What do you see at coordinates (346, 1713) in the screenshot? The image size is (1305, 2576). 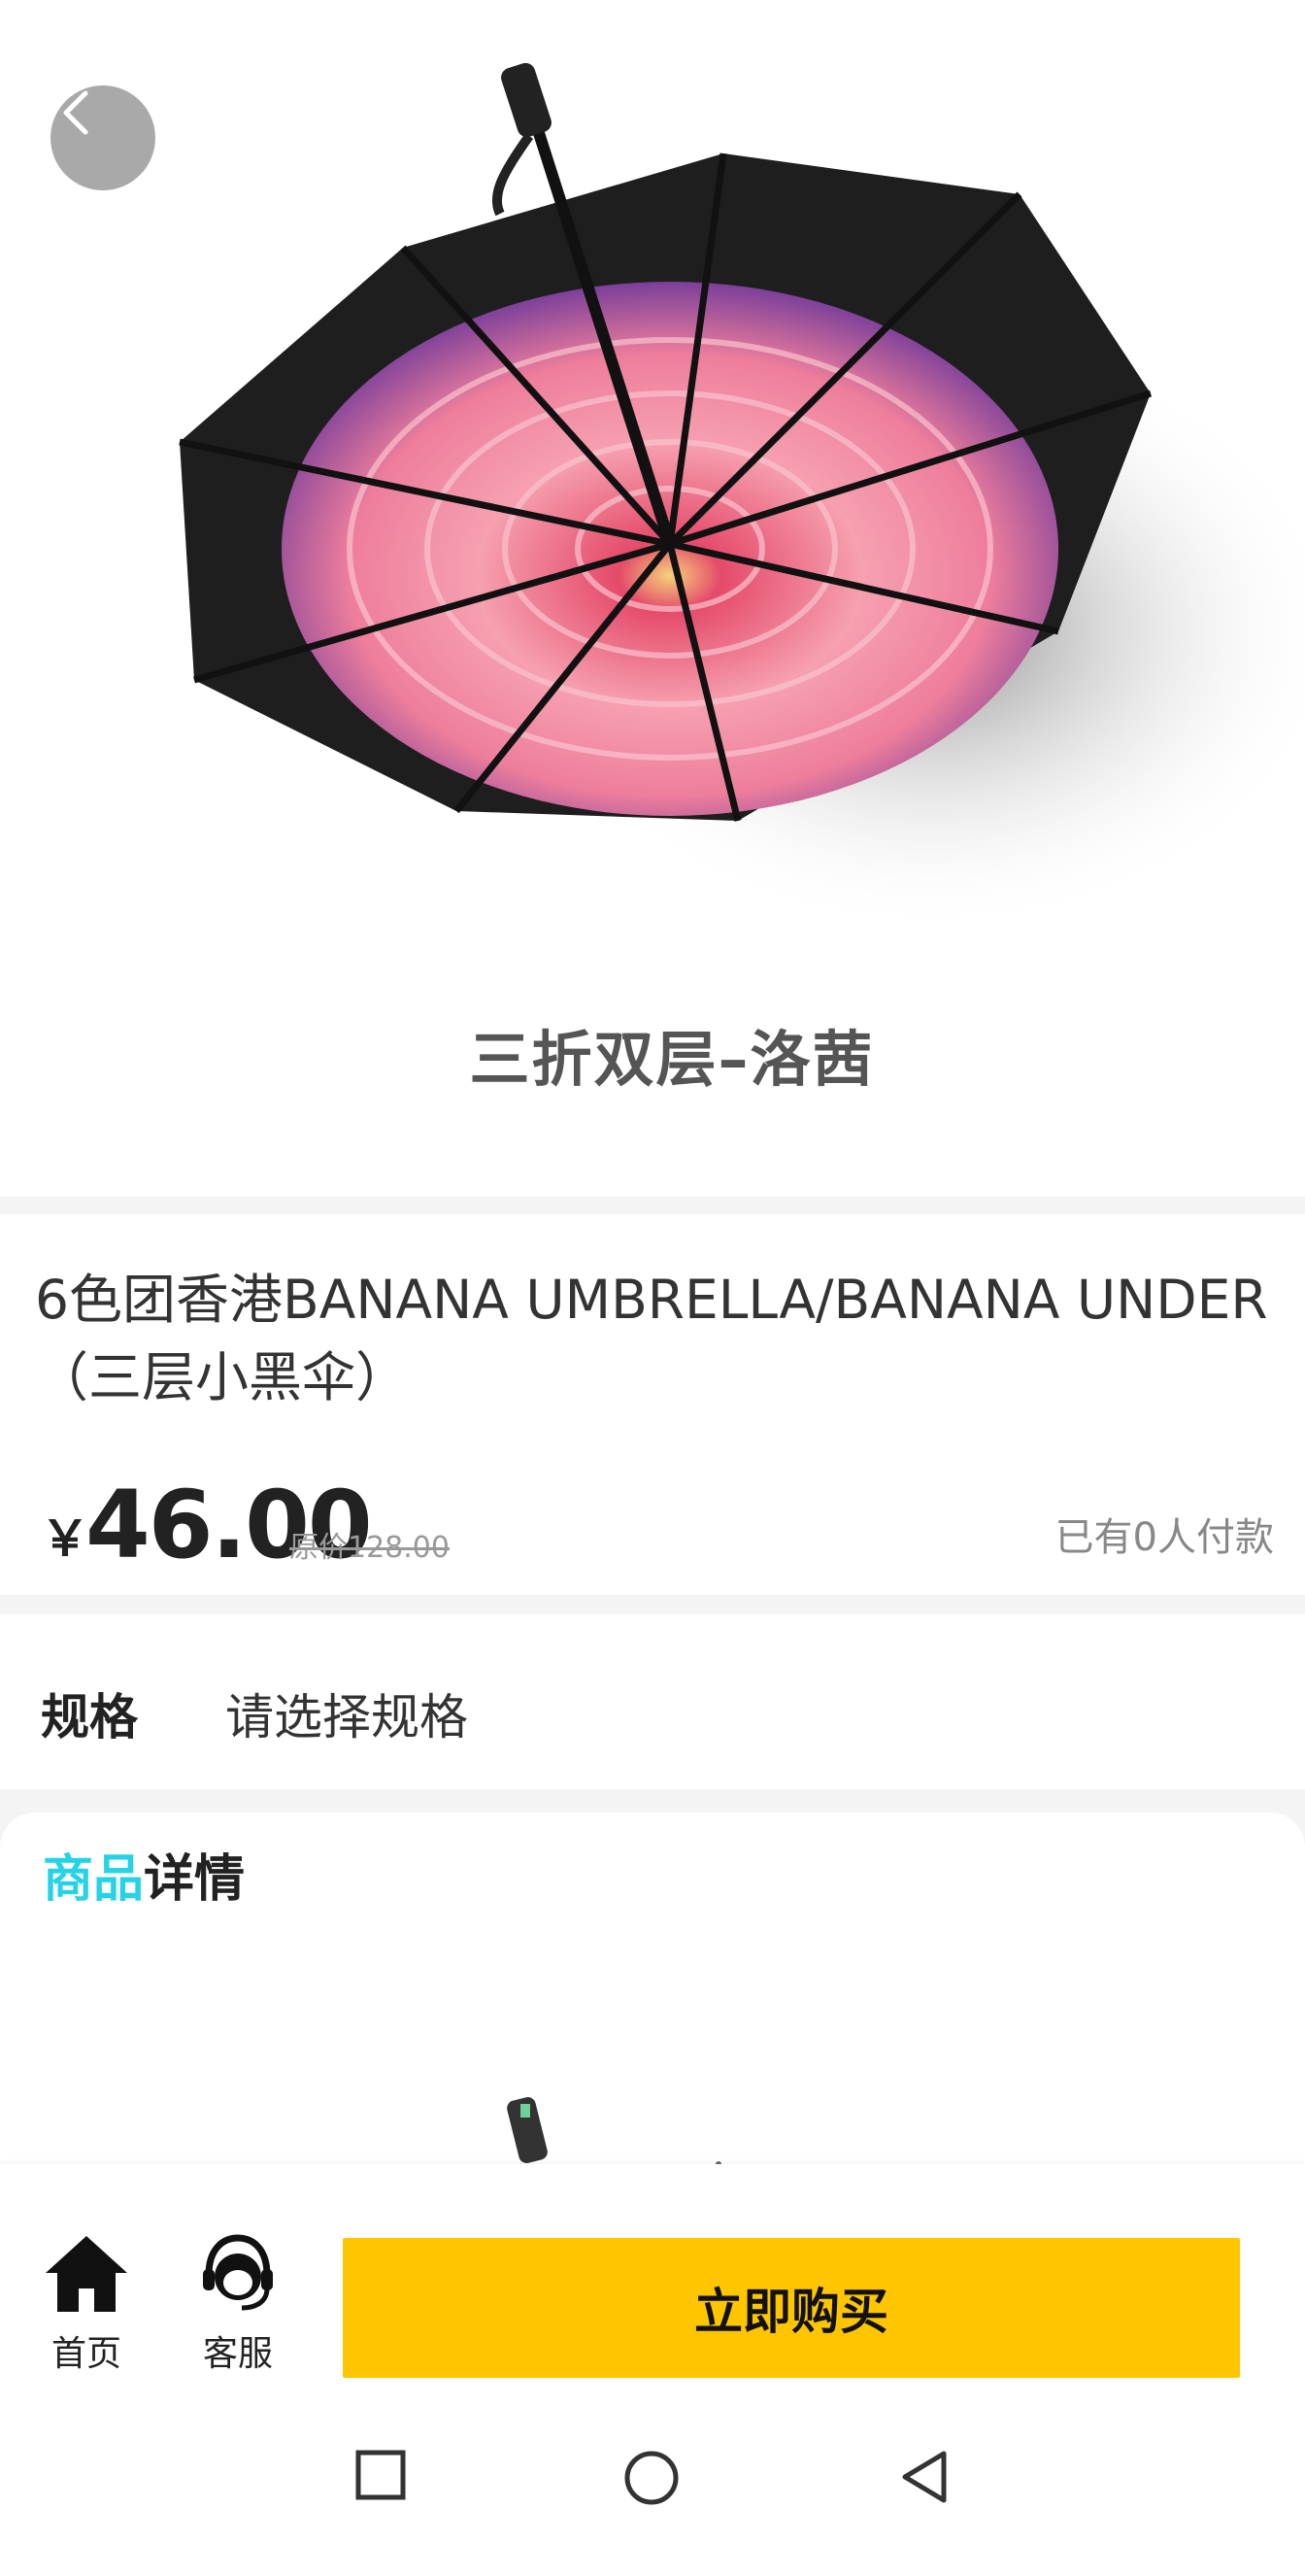 I see `spec-value: 请选择规格` at bounding box center [346, 1713].